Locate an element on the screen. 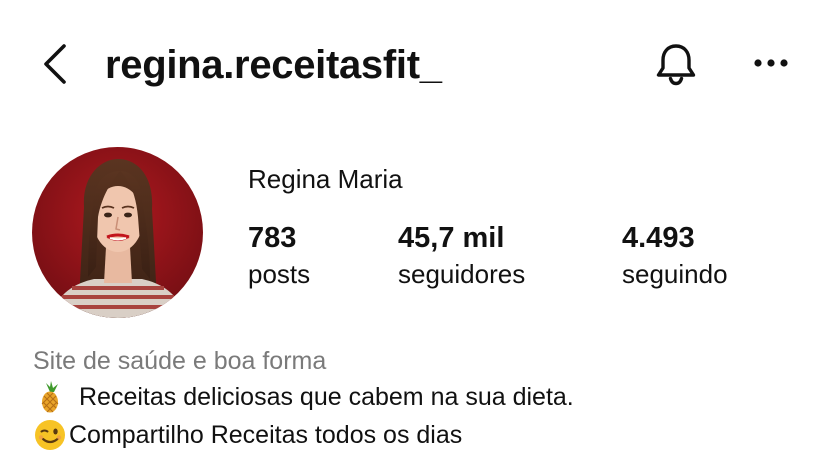 The width and height of the screenshot is (828, 473). stat-following-label: seguindo is located at coordinates (675, 274).